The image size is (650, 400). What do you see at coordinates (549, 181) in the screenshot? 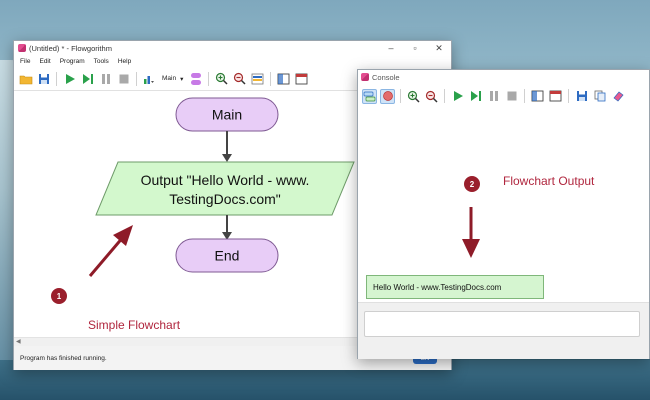
I see `annotation-label-two: Flowchart Output` at bounding box center [549, 181].